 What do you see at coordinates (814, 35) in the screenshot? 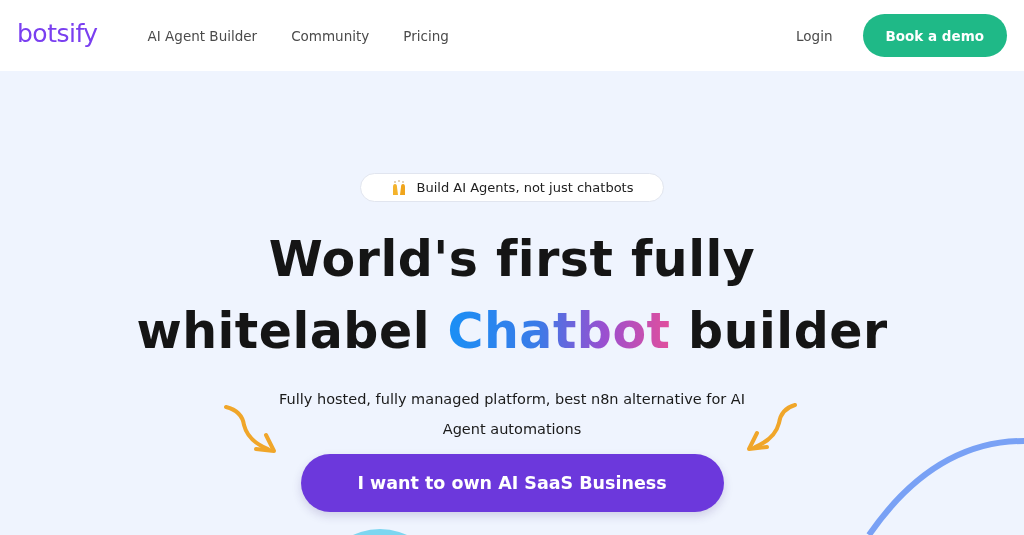
I see `login-link: Login` at bounding box center [814, 35].